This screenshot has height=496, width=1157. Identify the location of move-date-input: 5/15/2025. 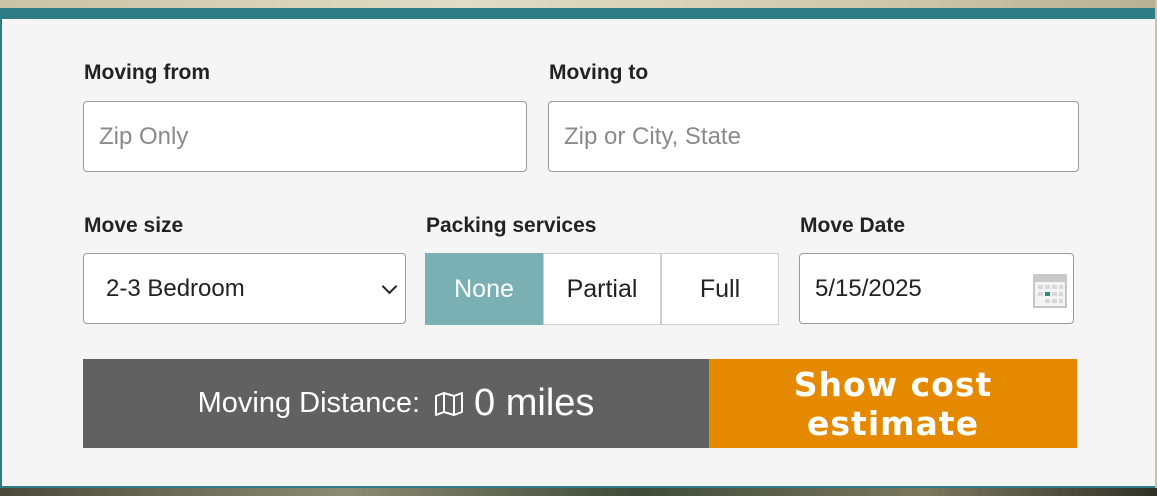
(936, 288).